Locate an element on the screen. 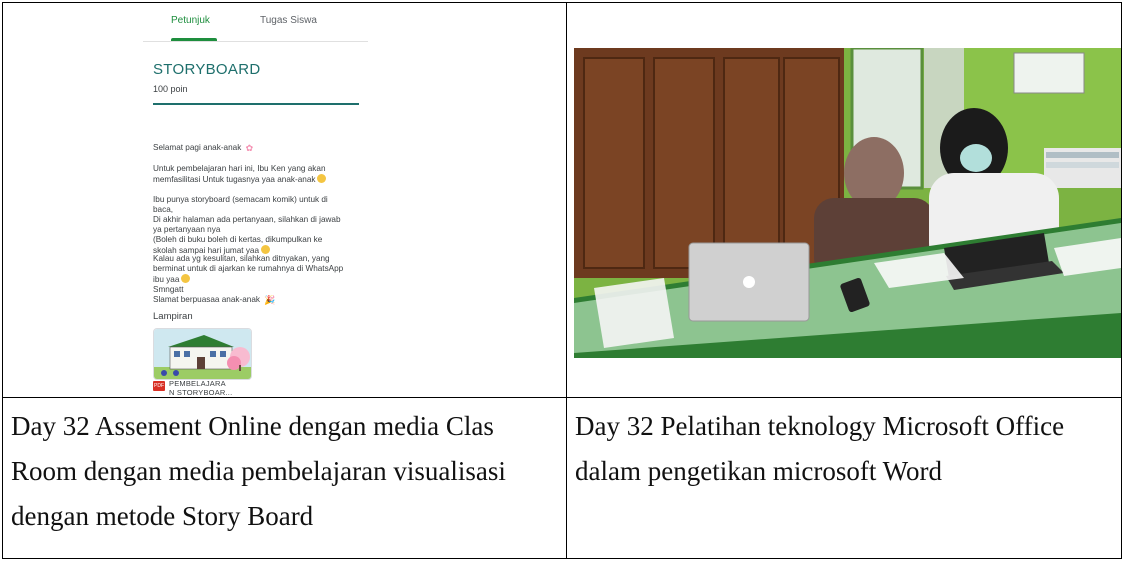 The image size is (1126, 562). para4-text: Smngatt Slamat berpuasaa anak-anak is located at coordinates (206, 294).